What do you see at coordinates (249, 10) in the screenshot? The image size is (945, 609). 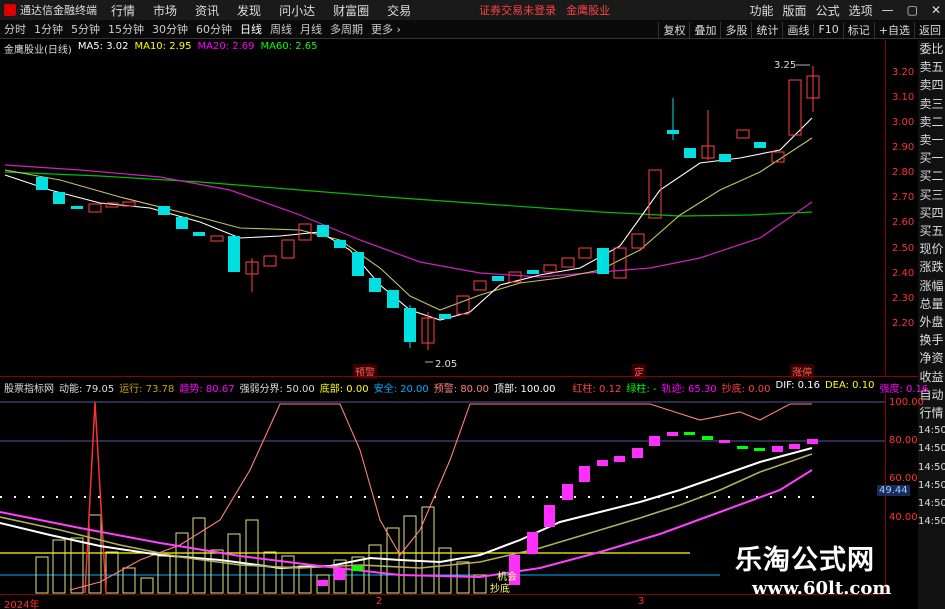 I see `menu-discover: 发现` at bounding box center [249, 10].